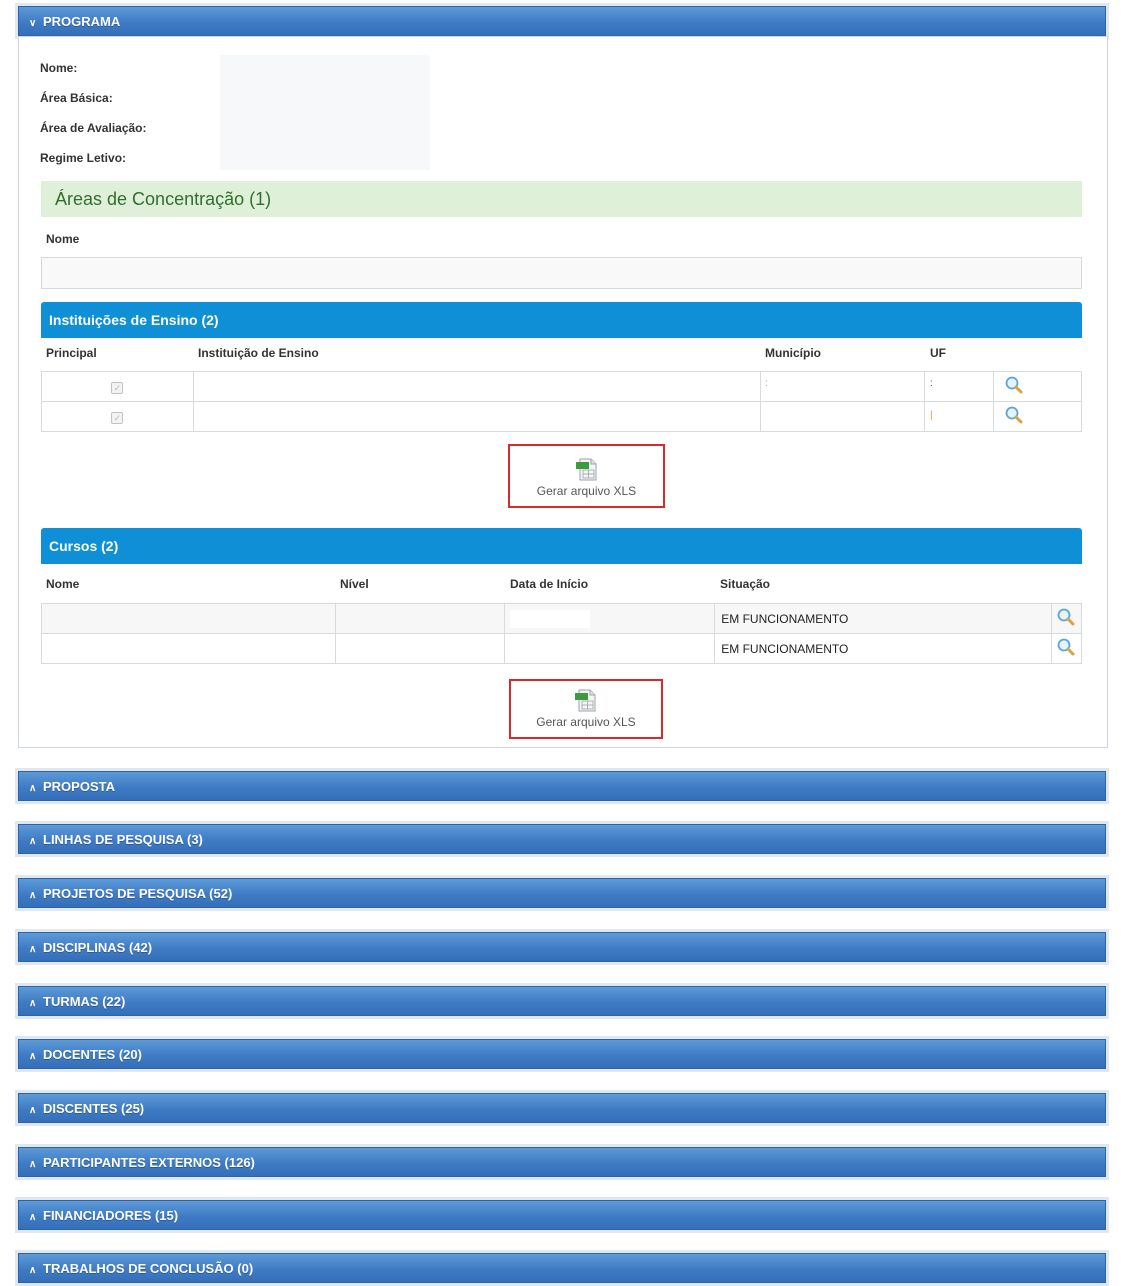 This screenshot has width=1125, height=1286. Describe the element at coordinates (549, 584) in the screenshot. I see `col-data-inicio: Data de Início` at that location.